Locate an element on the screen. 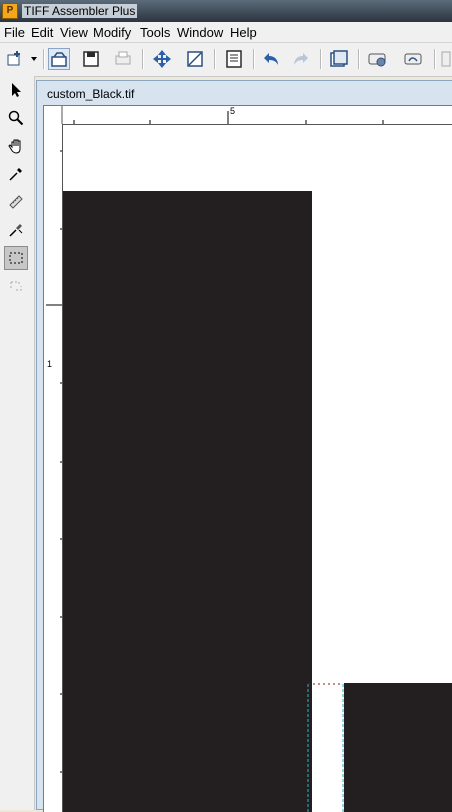 This screenshot has width=452, height=812. save-icon is located at coordinates (91, 59).